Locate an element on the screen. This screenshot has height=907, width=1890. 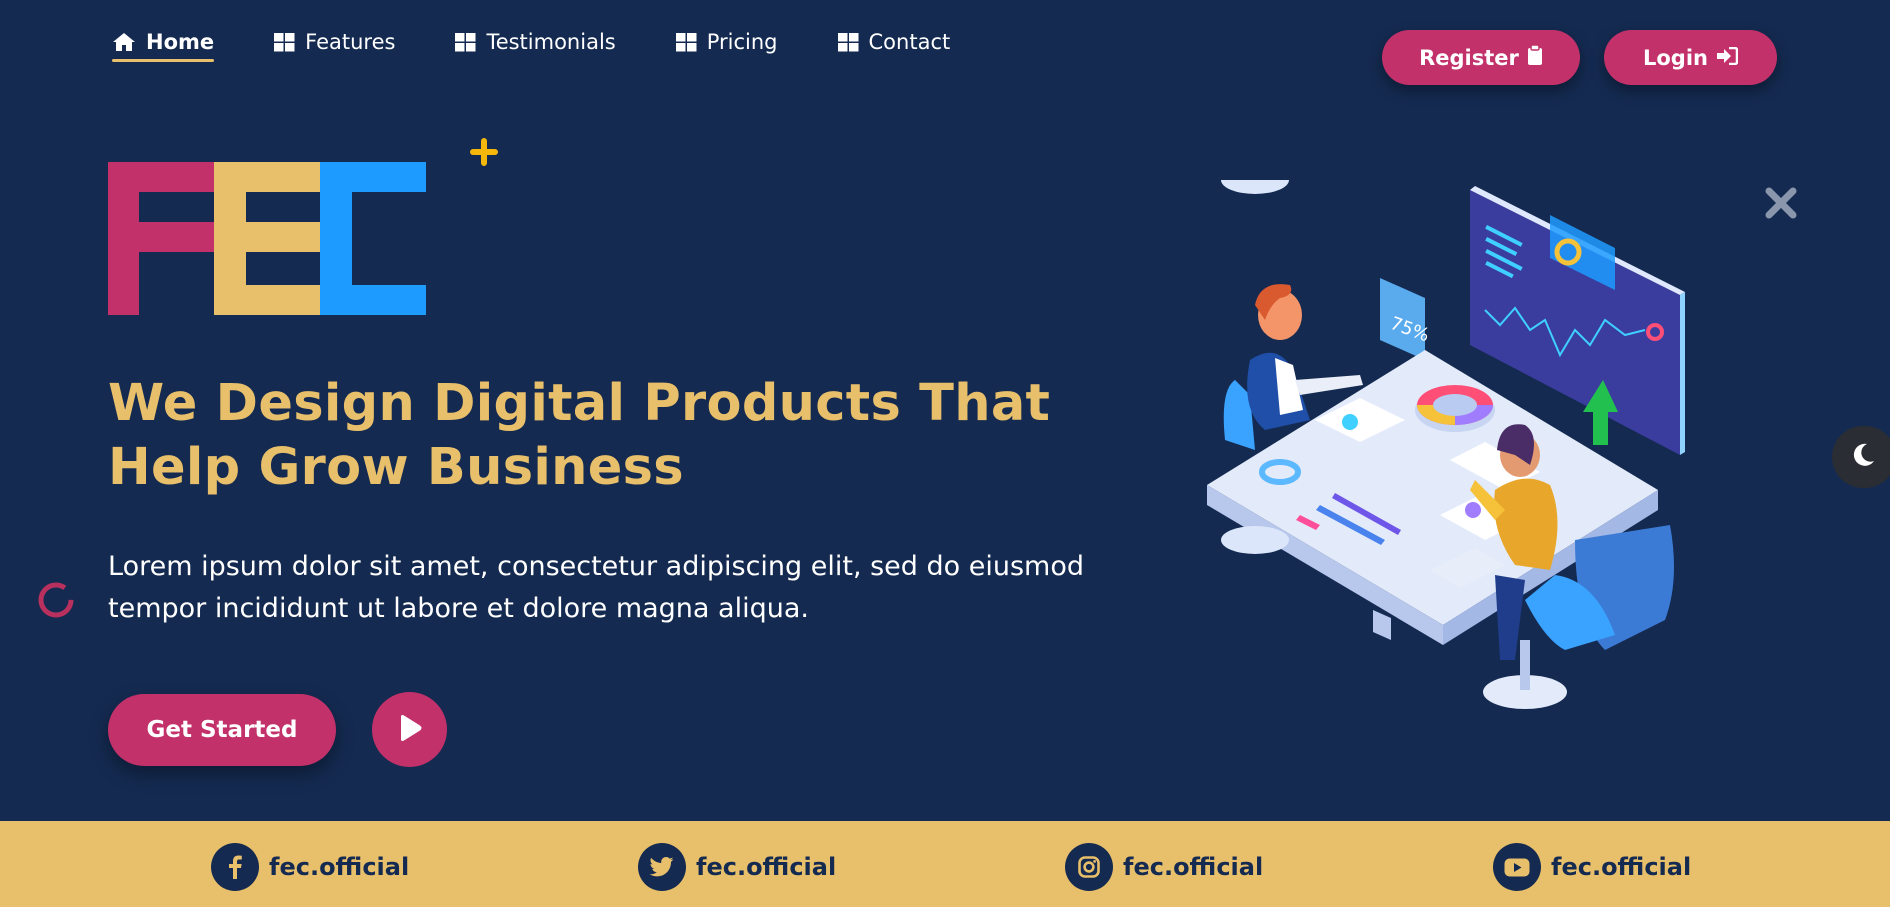
youtube-icon is located at coordinates (1517, 867).